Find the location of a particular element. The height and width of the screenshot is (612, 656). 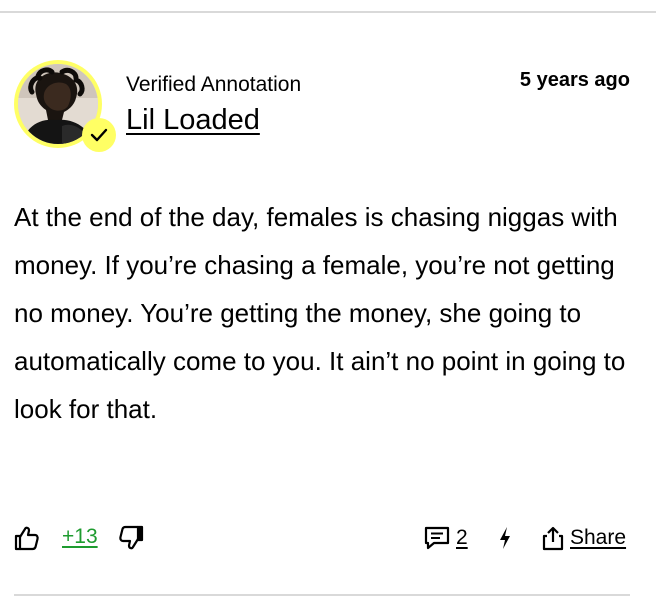

comment-icon is located at coordinates (437, 538).